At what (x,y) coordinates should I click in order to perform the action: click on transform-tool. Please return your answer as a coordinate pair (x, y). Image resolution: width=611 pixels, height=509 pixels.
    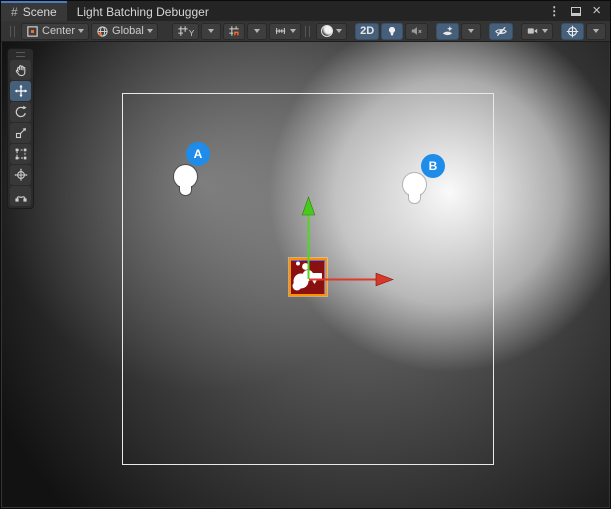
    Looking at the image, I should click on (20, 175).